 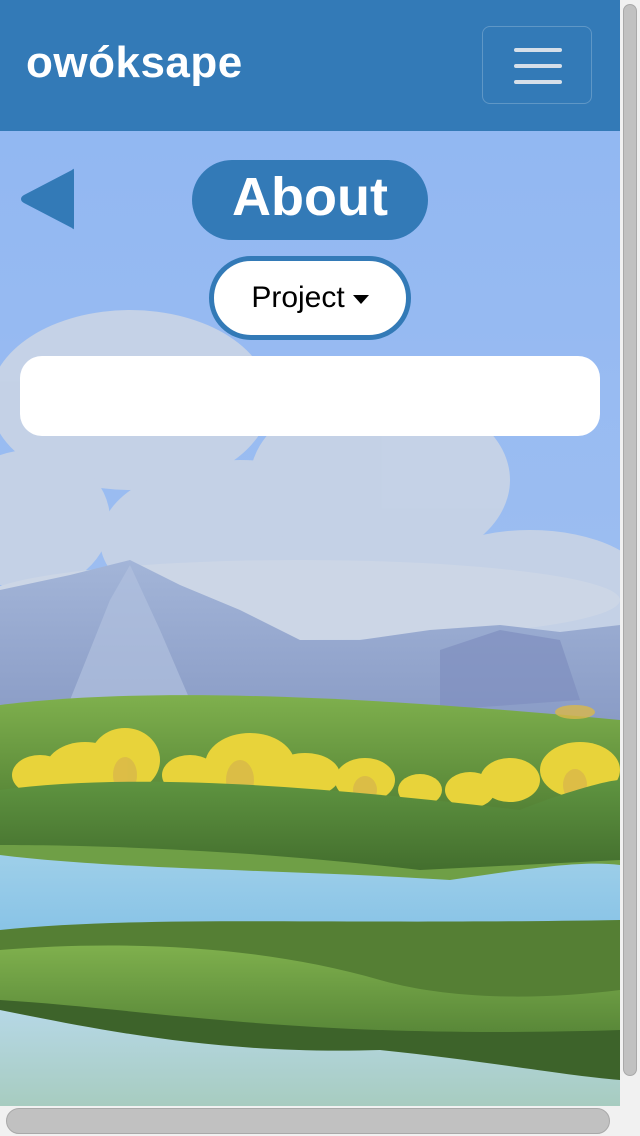 What do you see at coordinates (310, 65) in the screenshot?
I see `top-navbar: owóksape` at bounding box center [310, 65].